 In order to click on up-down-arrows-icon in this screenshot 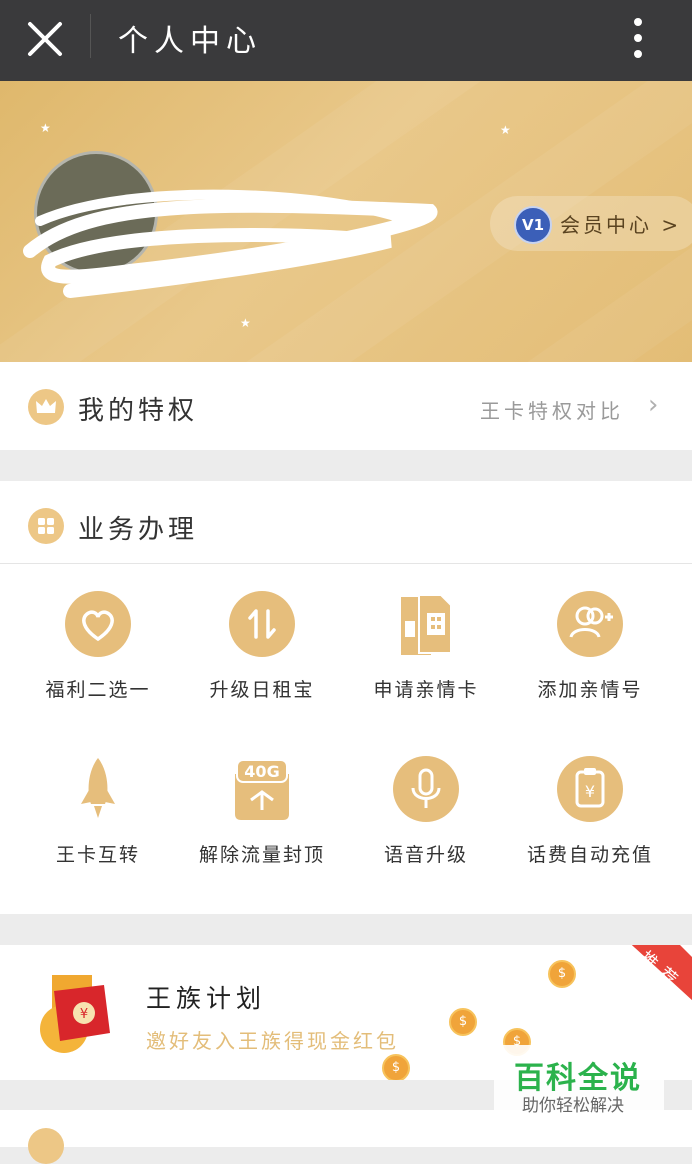, I will do `click(262, 624)`.